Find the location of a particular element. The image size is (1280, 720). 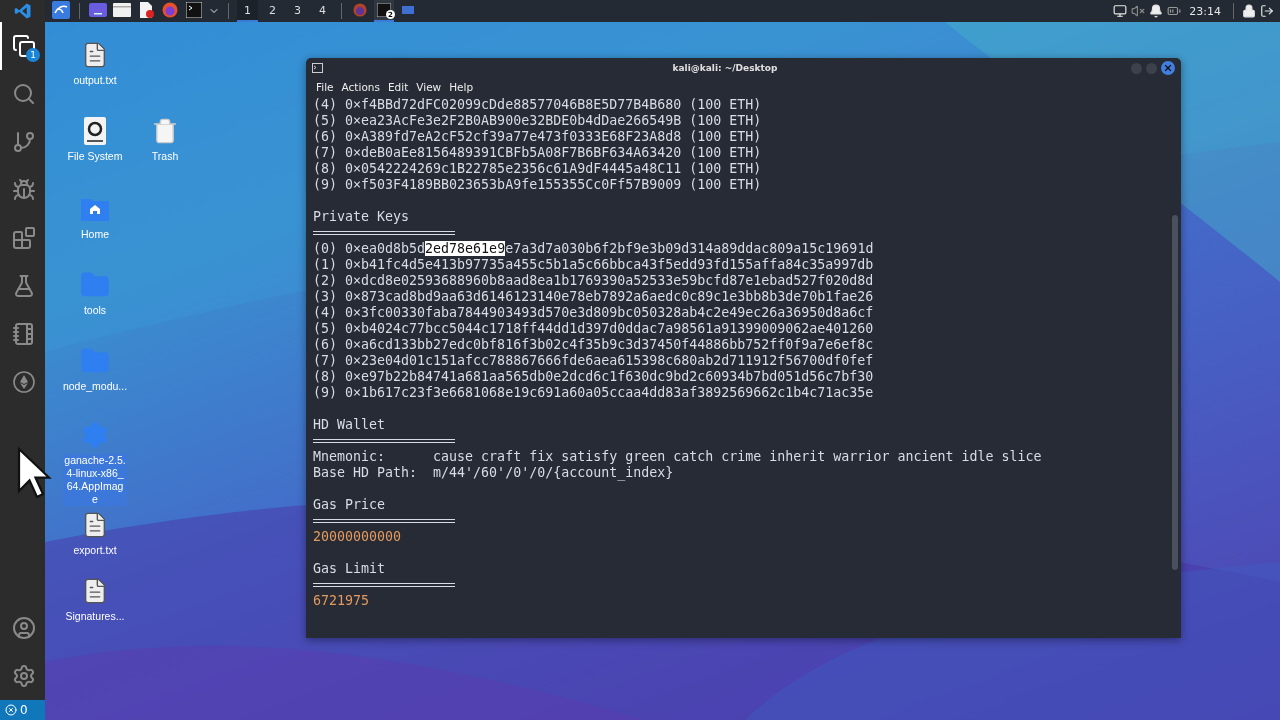

lock-icon is located at coordinates (1249, 11).